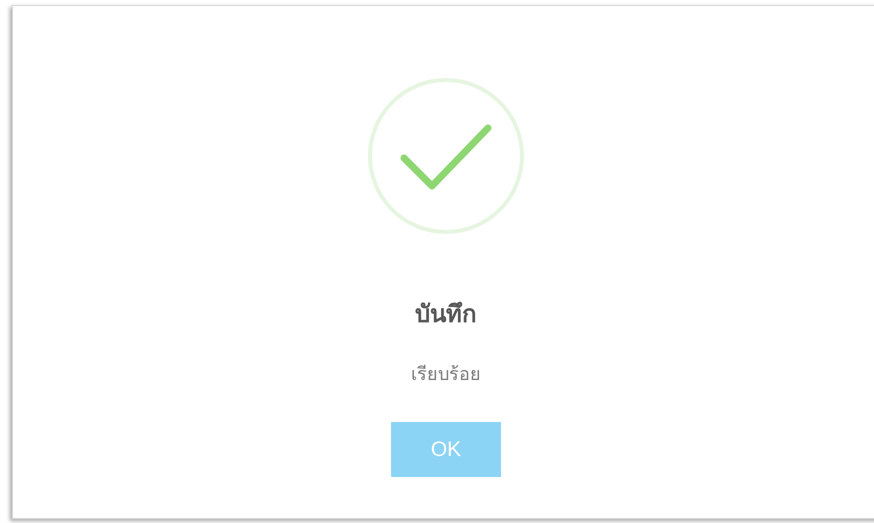  Describe the element at coordinates (446, 156) in the screenshot. I see `success-check-icon` at that location.